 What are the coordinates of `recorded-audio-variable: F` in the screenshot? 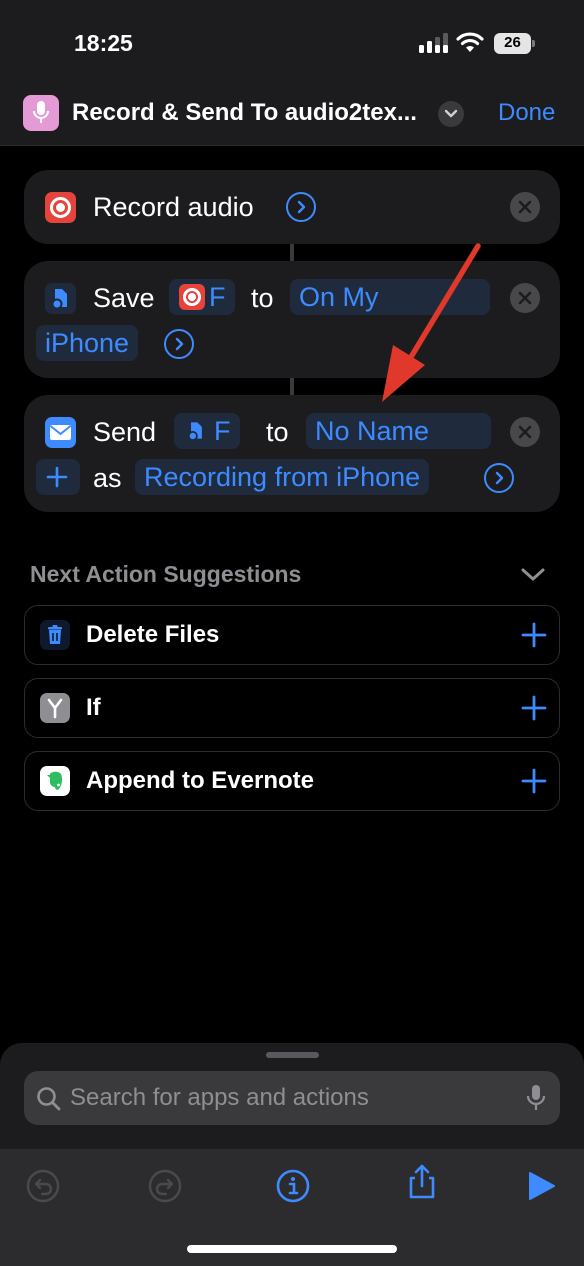 It's located at (202, 297).